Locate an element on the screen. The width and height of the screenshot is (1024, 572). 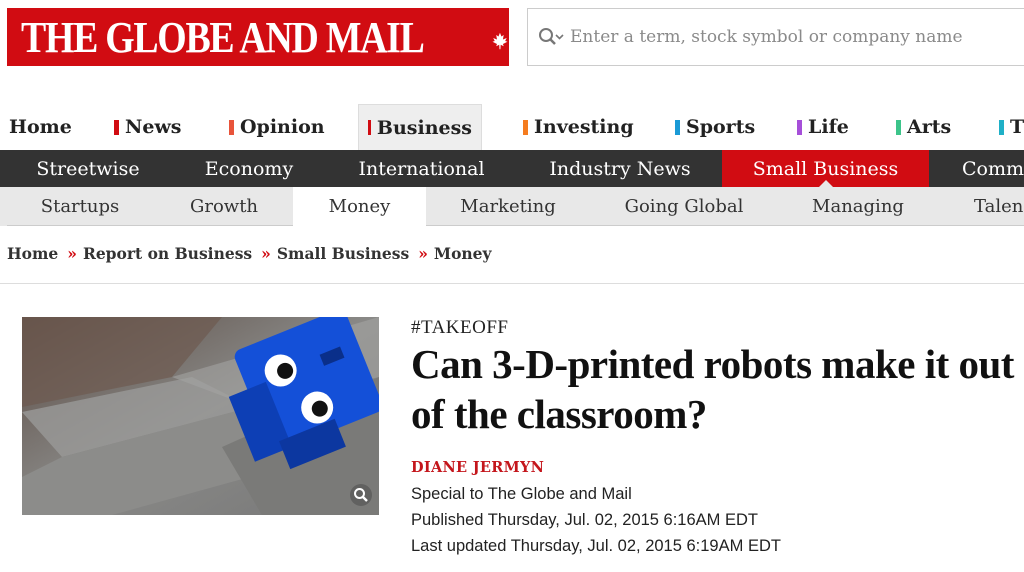
nav-sports: Sports is located at coordinates (715, 127).